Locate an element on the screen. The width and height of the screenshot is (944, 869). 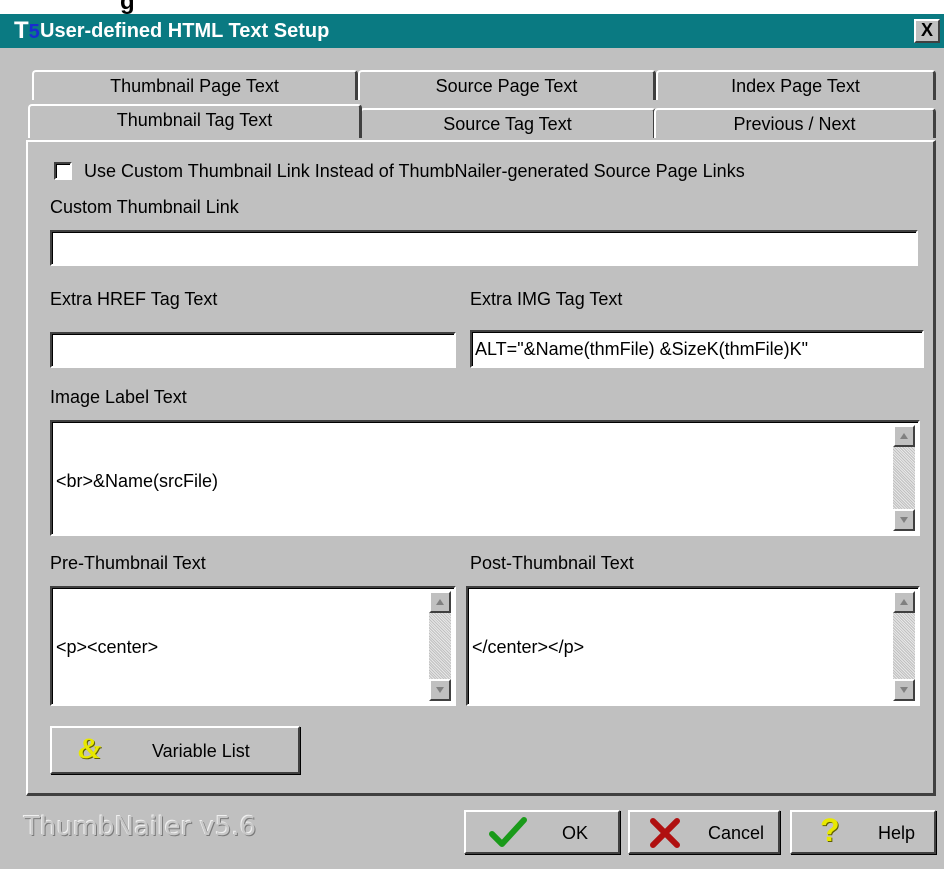
question-mark-icon: ? is located at coordinates (830, 830).